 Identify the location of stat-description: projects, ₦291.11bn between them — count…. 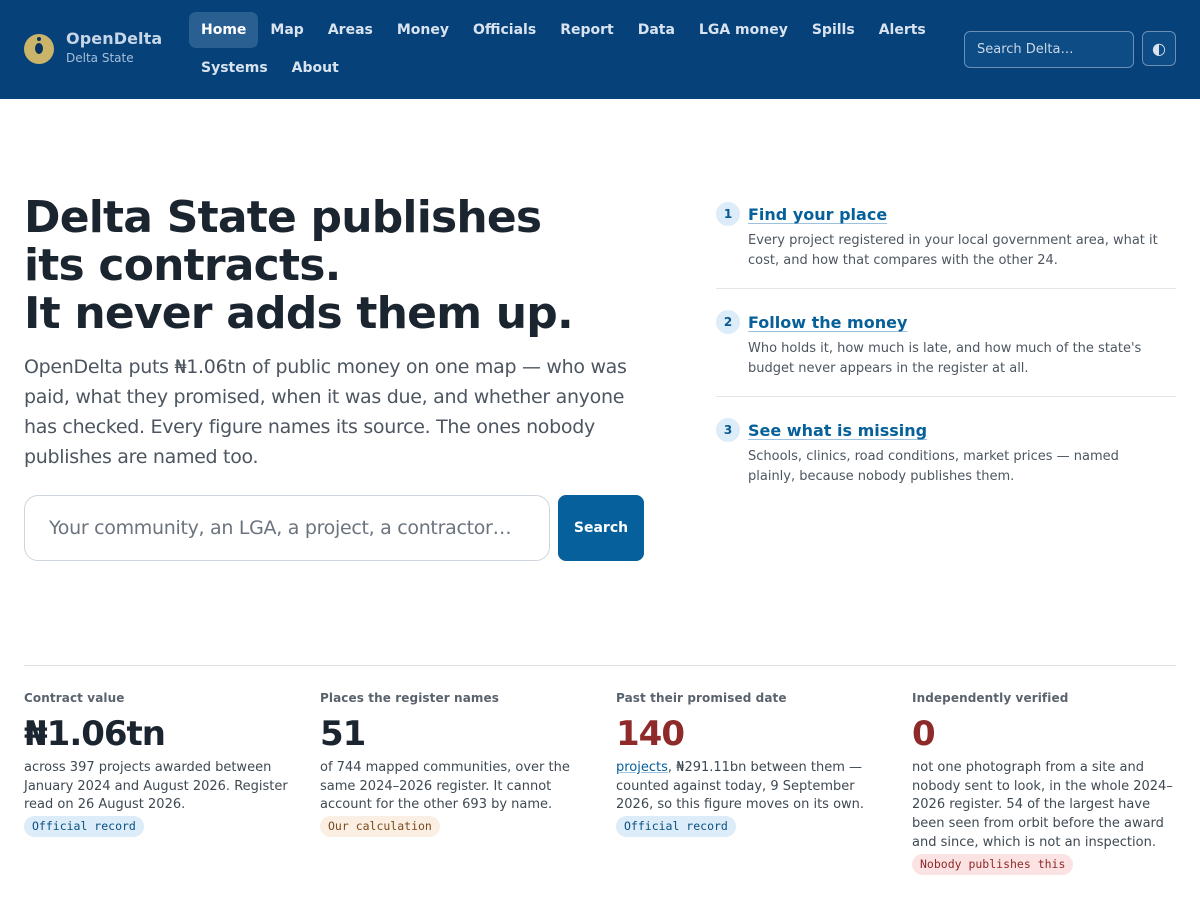
(752, 787).